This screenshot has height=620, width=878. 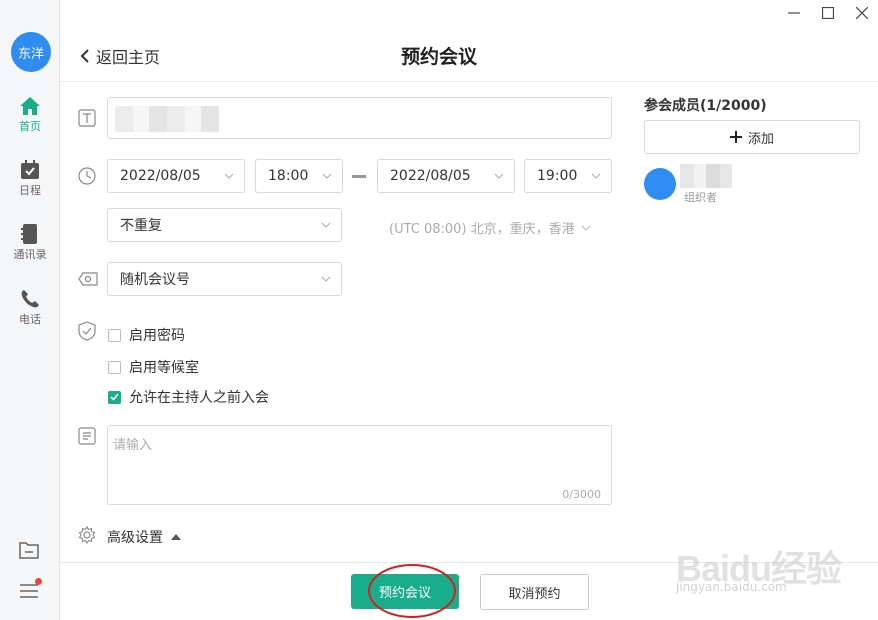 What do you see at coordinates (581, 494) in the screenshot?
I see `description-char-count: 0/3000` at bounding box center [581, 494].